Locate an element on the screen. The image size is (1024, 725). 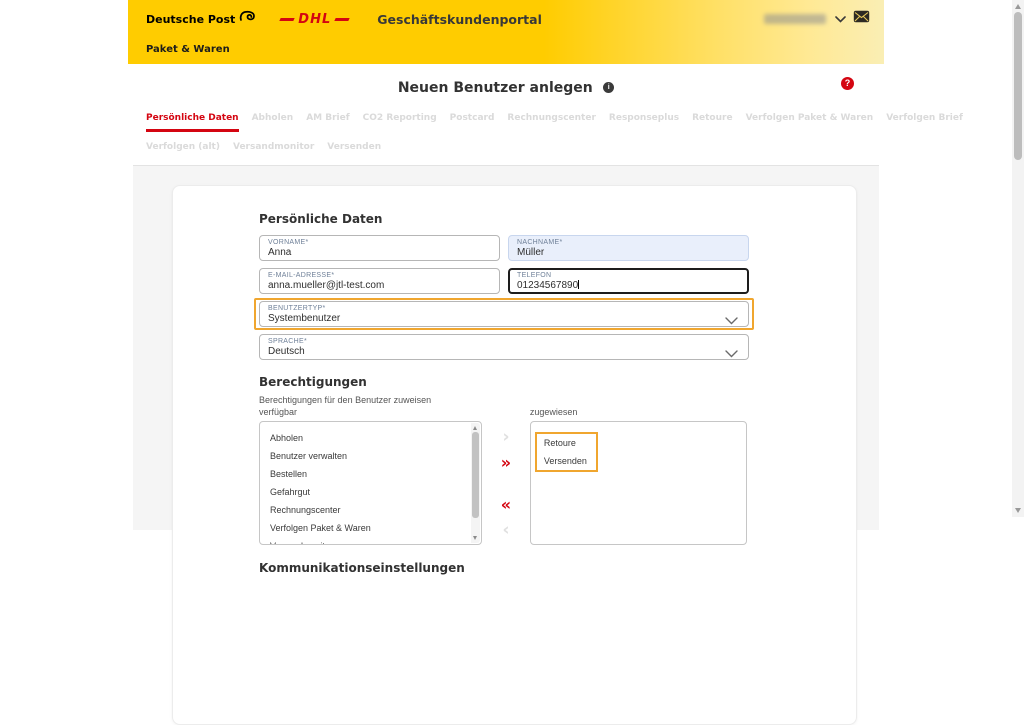
posthorn-icon is located at coordinates (247, 19).